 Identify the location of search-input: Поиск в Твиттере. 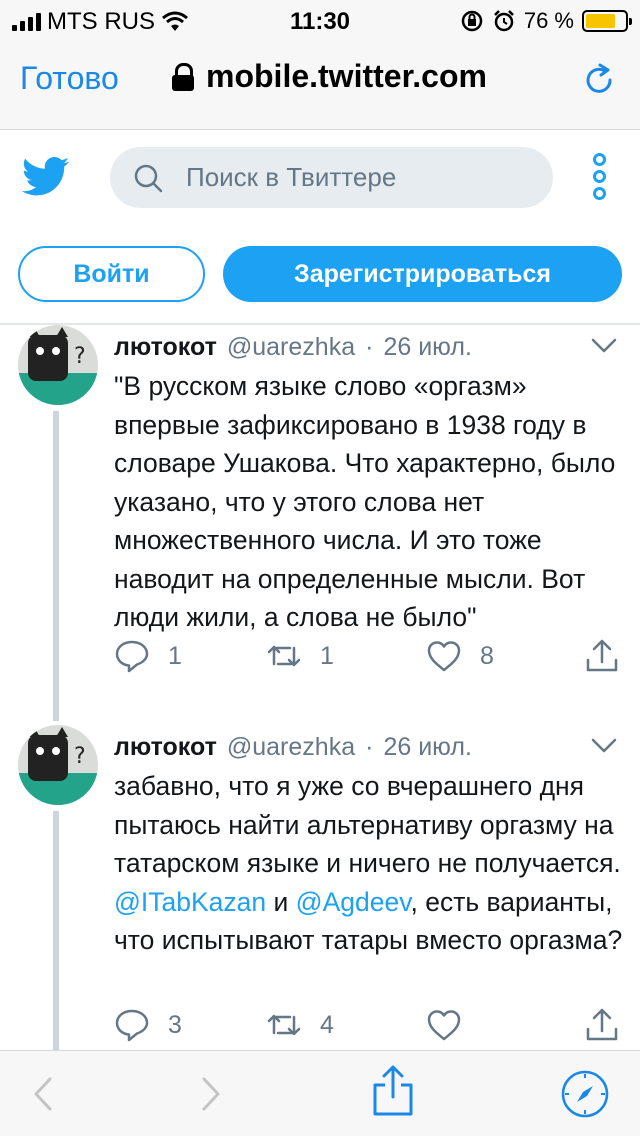
(331, 177).